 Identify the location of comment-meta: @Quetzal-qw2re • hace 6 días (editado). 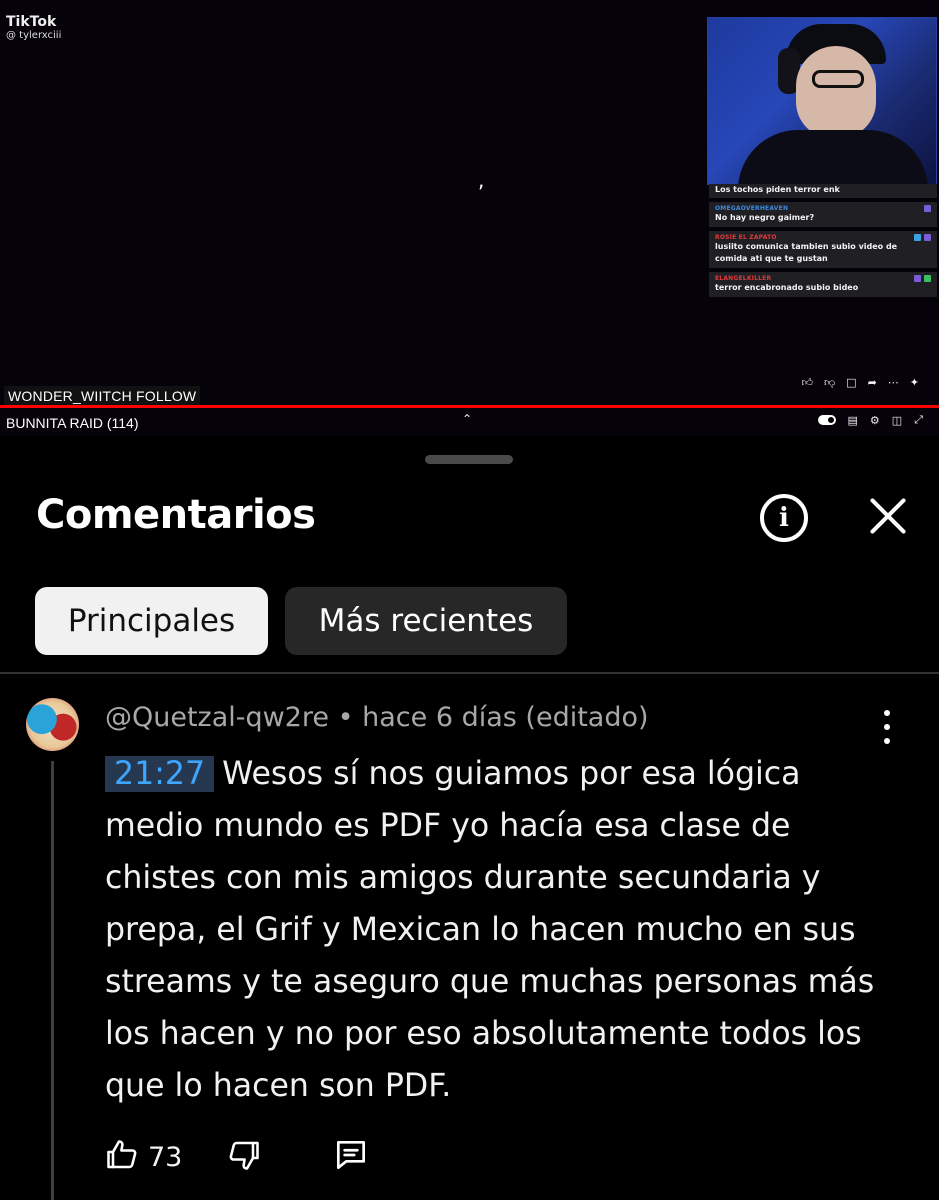
(377, 717).